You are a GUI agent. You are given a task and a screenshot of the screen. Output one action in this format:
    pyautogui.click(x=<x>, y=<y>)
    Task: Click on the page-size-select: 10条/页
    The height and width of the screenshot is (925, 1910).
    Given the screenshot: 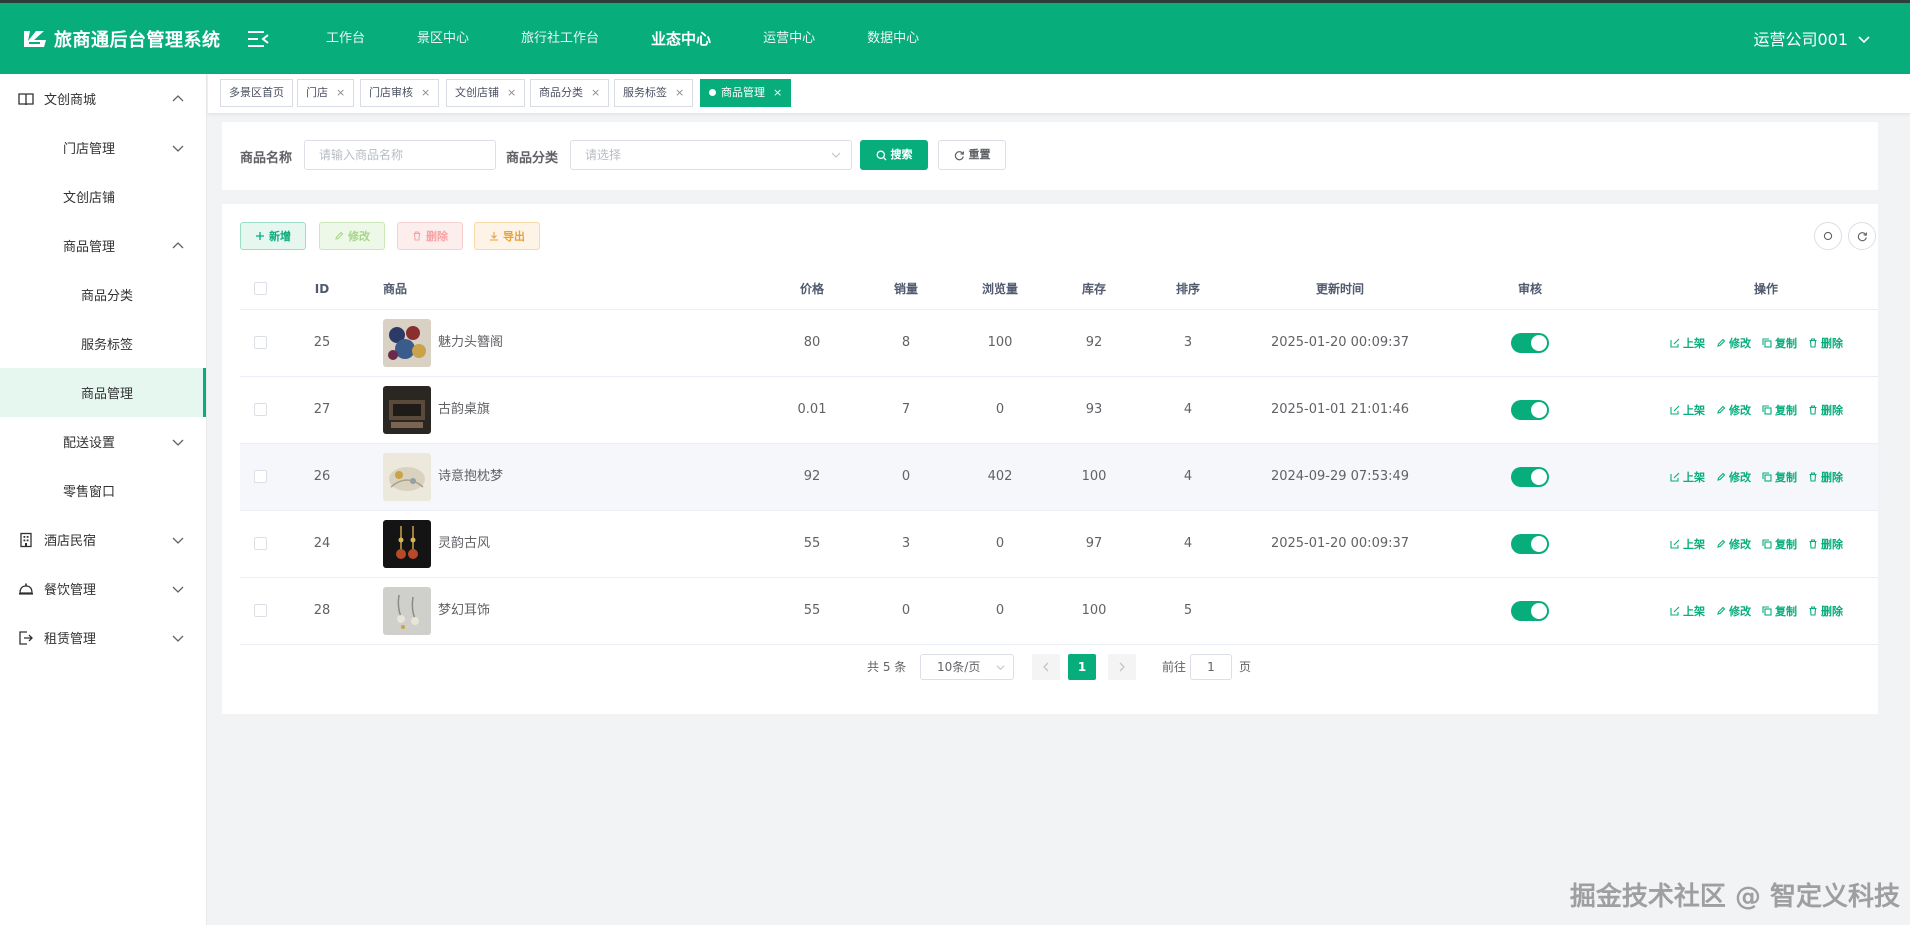 What is the action you would take?
    pyautogui.click(x=967, y=667)
    